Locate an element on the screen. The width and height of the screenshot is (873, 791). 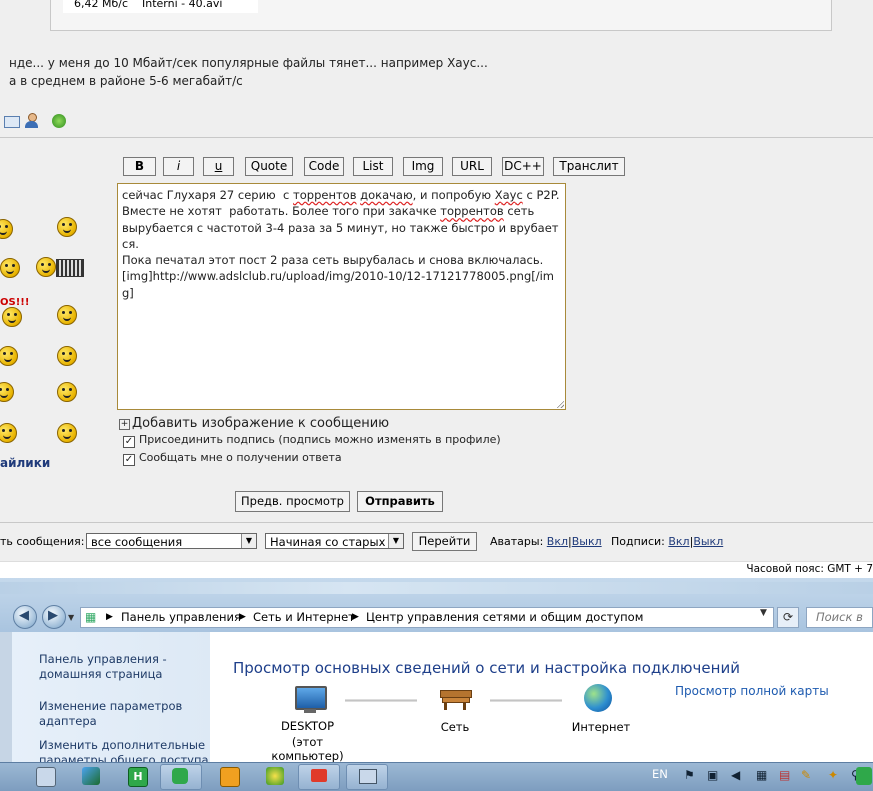
nav-link-home: Панель управления - домашняя страница is located at coordinates (103, 667).